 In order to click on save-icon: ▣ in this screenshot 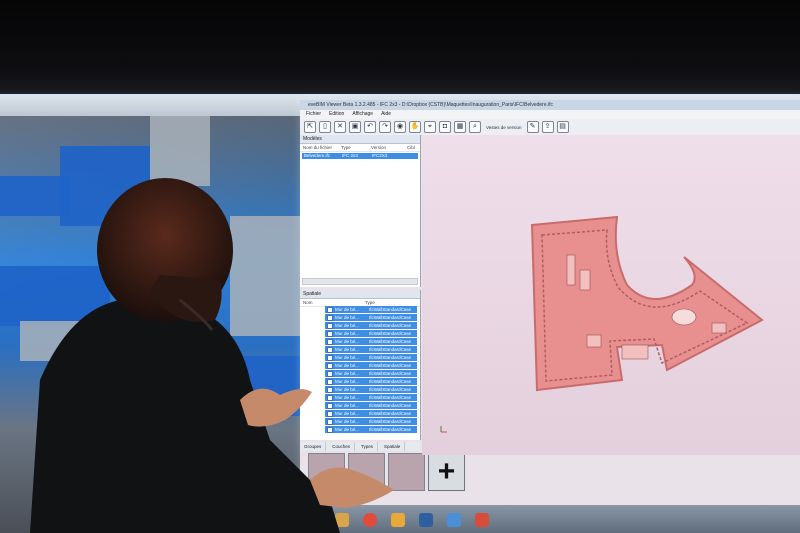, I will do `click(355, 127)`.